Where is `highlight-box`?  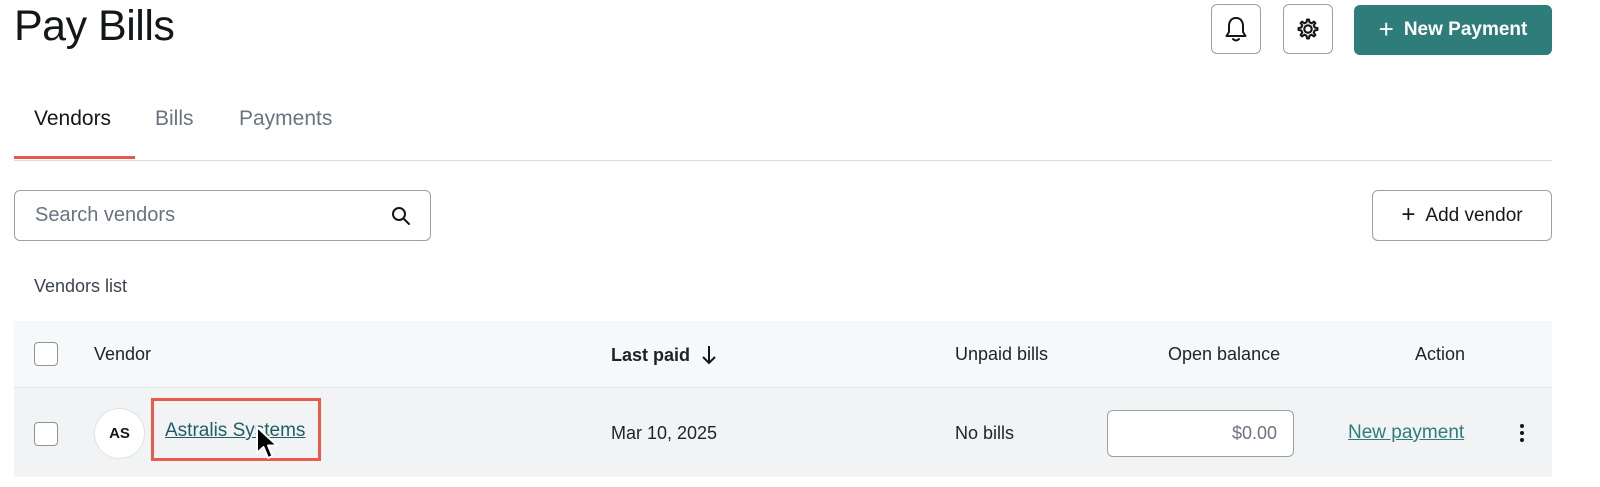
highlight-box is located at coordinates (236, 429).